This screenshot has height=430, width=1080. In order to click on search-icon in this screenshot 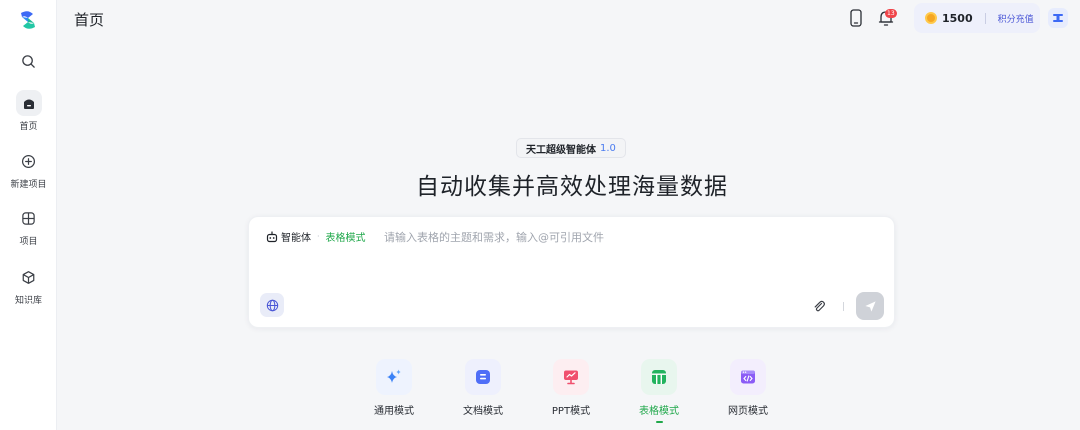, I will do `click(28, 61)`.